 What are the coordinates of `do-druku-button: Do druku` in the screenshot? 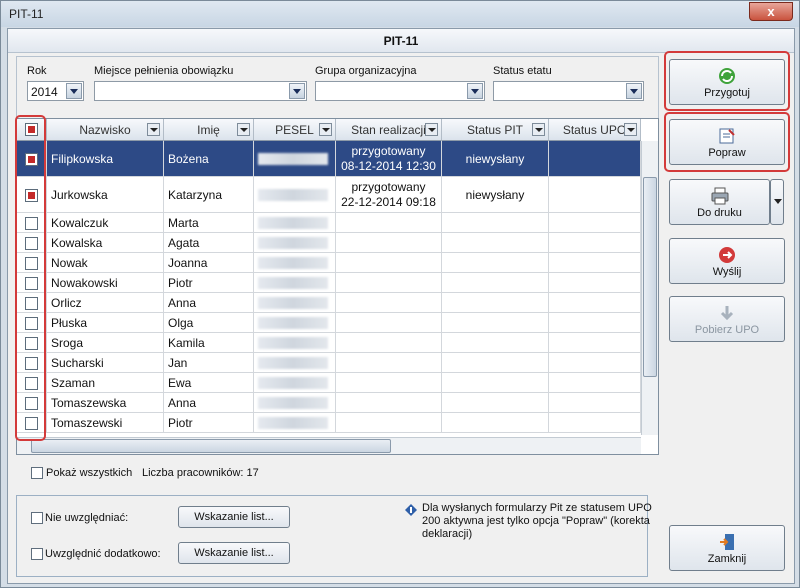 It's located at (719, 202).